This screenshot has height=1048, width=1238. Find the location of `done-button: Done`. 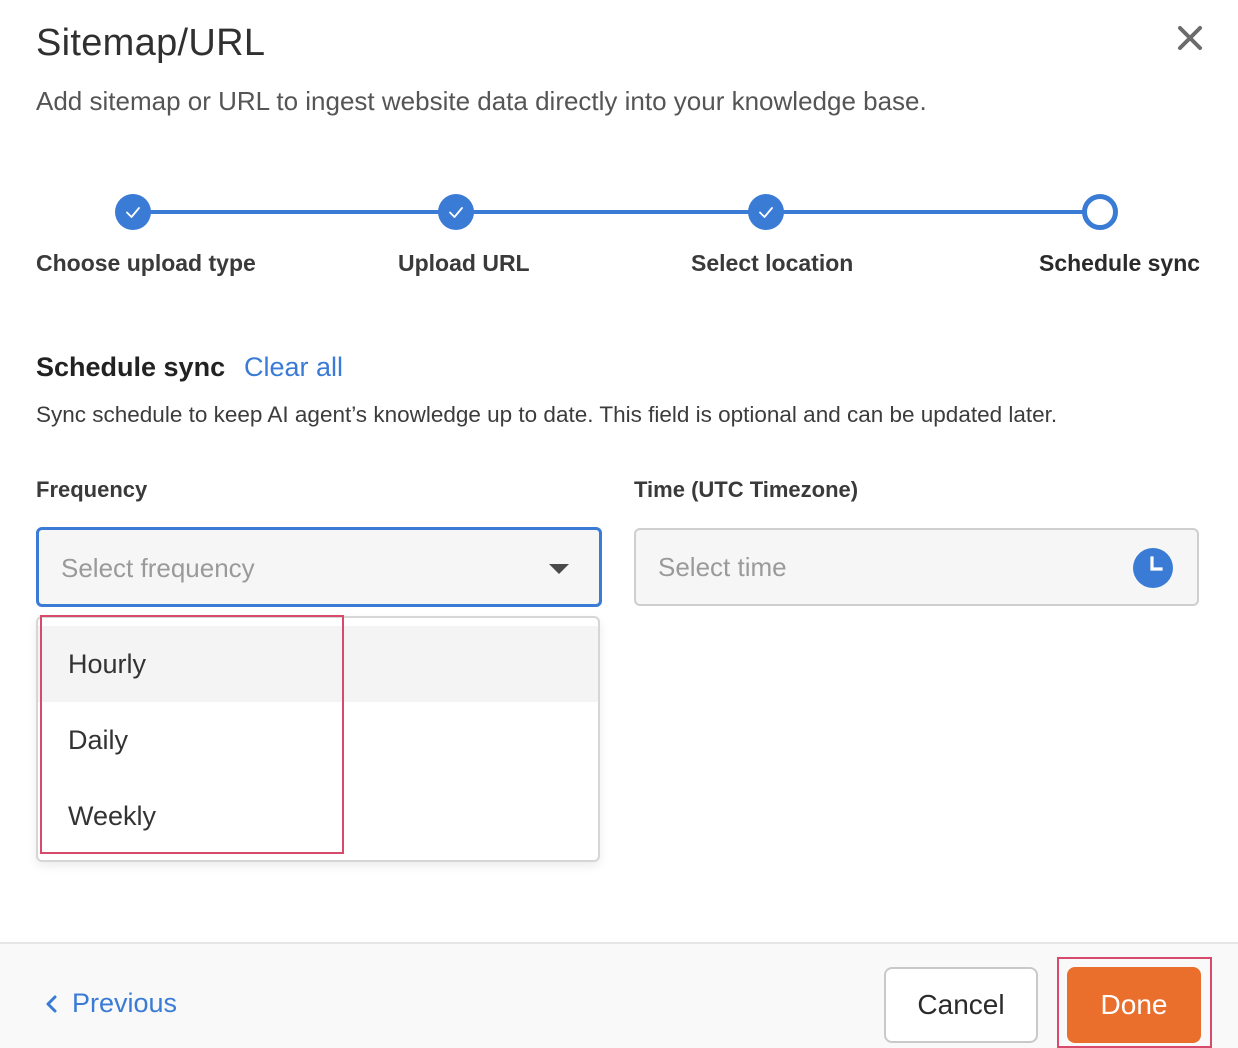

done-button: Done is located at coordinates (1134, 1005).